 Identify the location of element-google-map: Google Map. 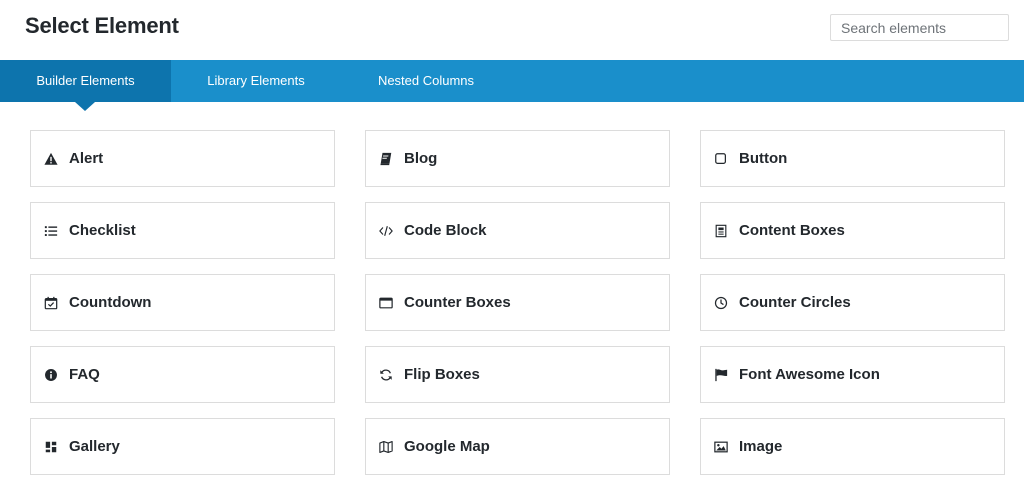
(517, 446).